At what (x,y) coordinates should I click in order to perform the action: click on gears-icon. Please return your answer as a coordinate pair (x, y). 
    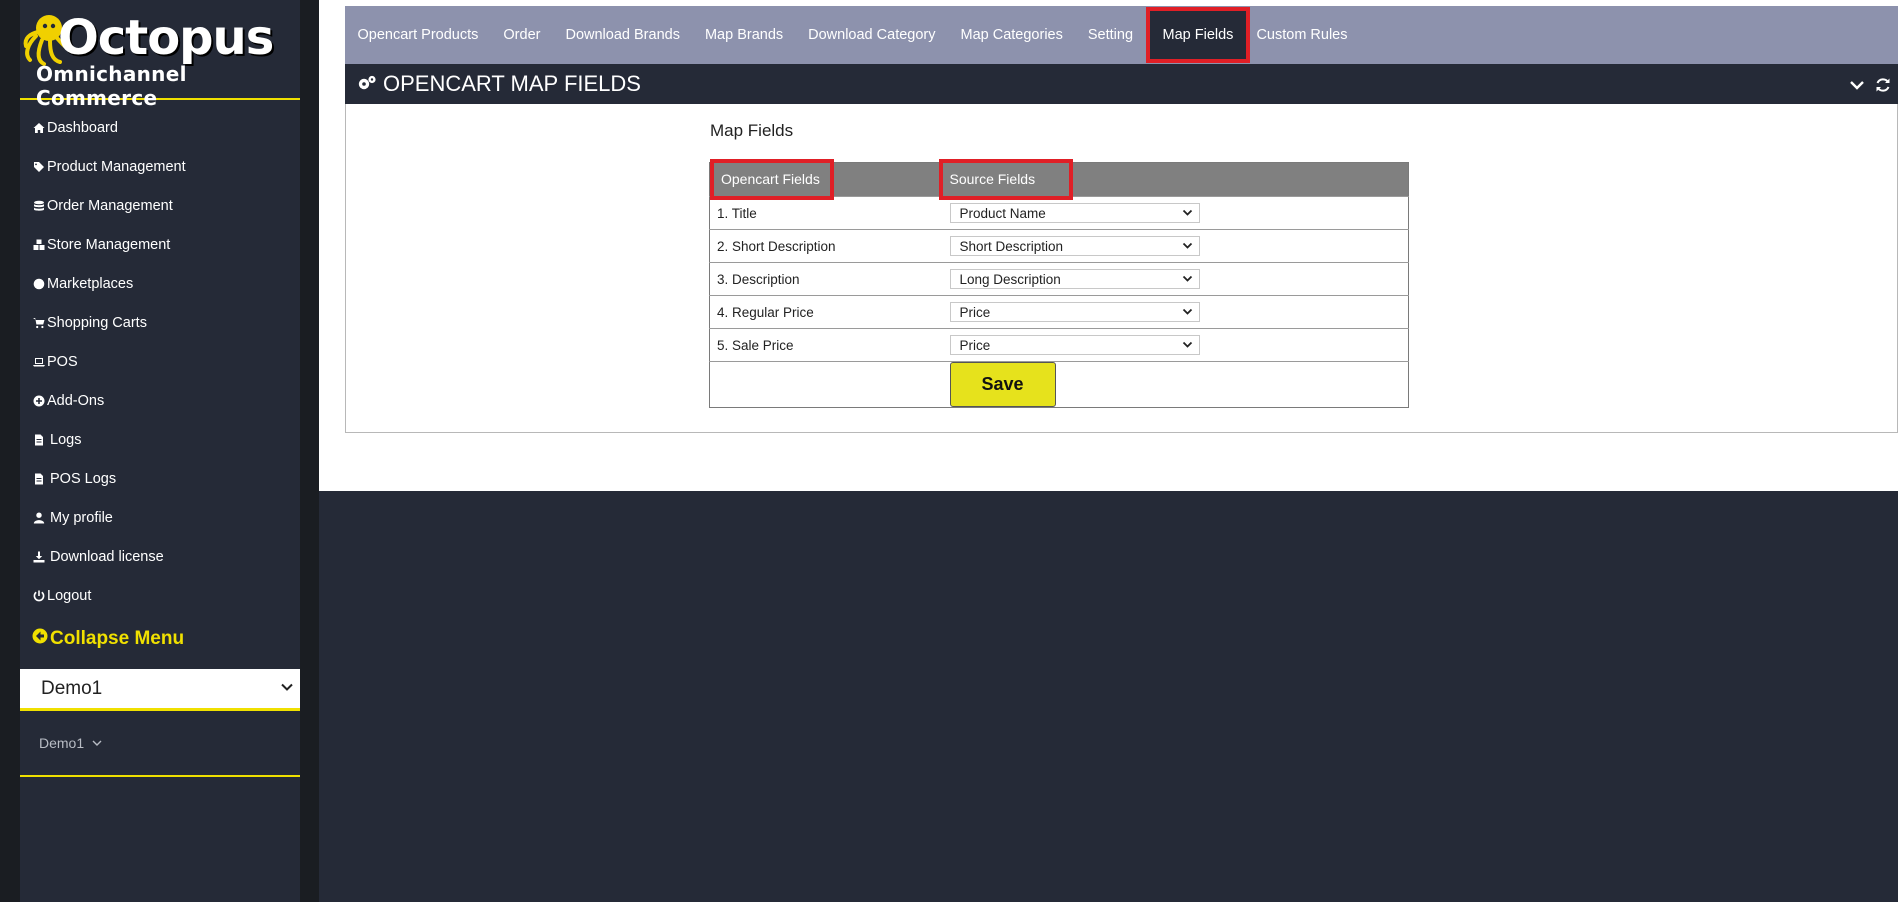
    Looking at the image, I should click on (370, 84).